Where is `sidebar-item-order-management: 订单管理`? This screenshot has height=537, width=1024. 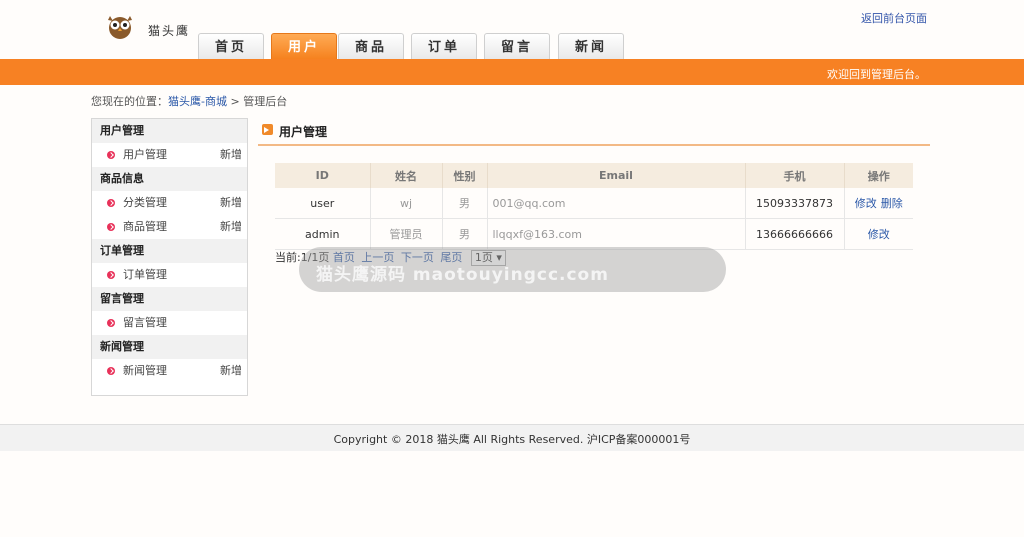 sidebar-item-order-management: 订单管理 is located at coordinates (169, 275).